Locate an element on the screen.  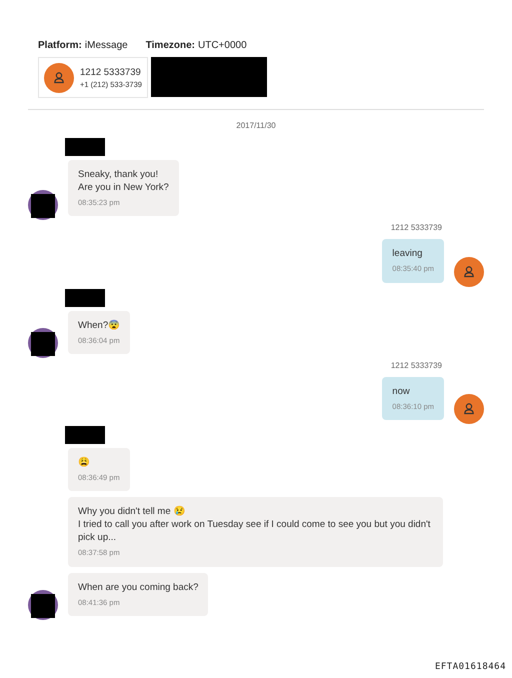
message-text: When are you coming back? is located at coordinates (138, 587).